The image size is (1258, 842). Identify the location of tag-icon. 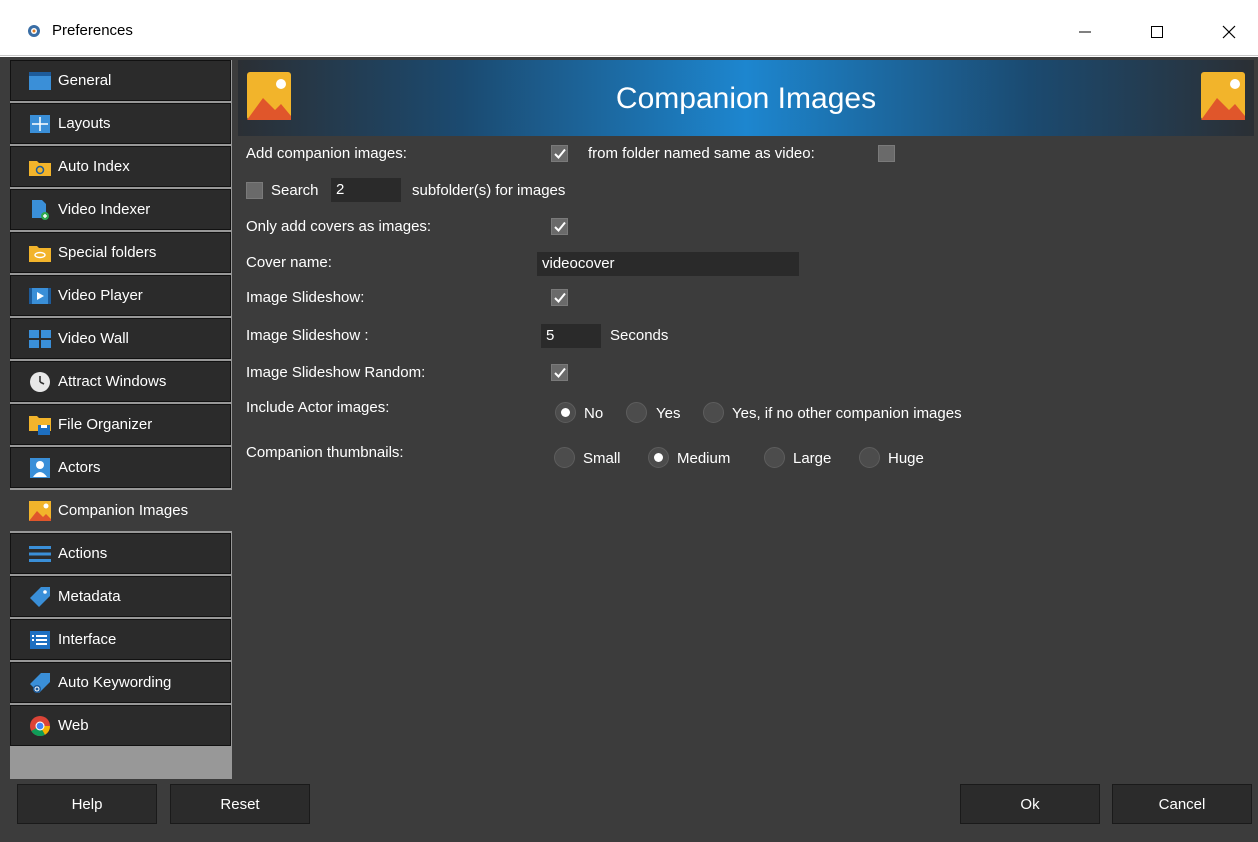
(40, 597).